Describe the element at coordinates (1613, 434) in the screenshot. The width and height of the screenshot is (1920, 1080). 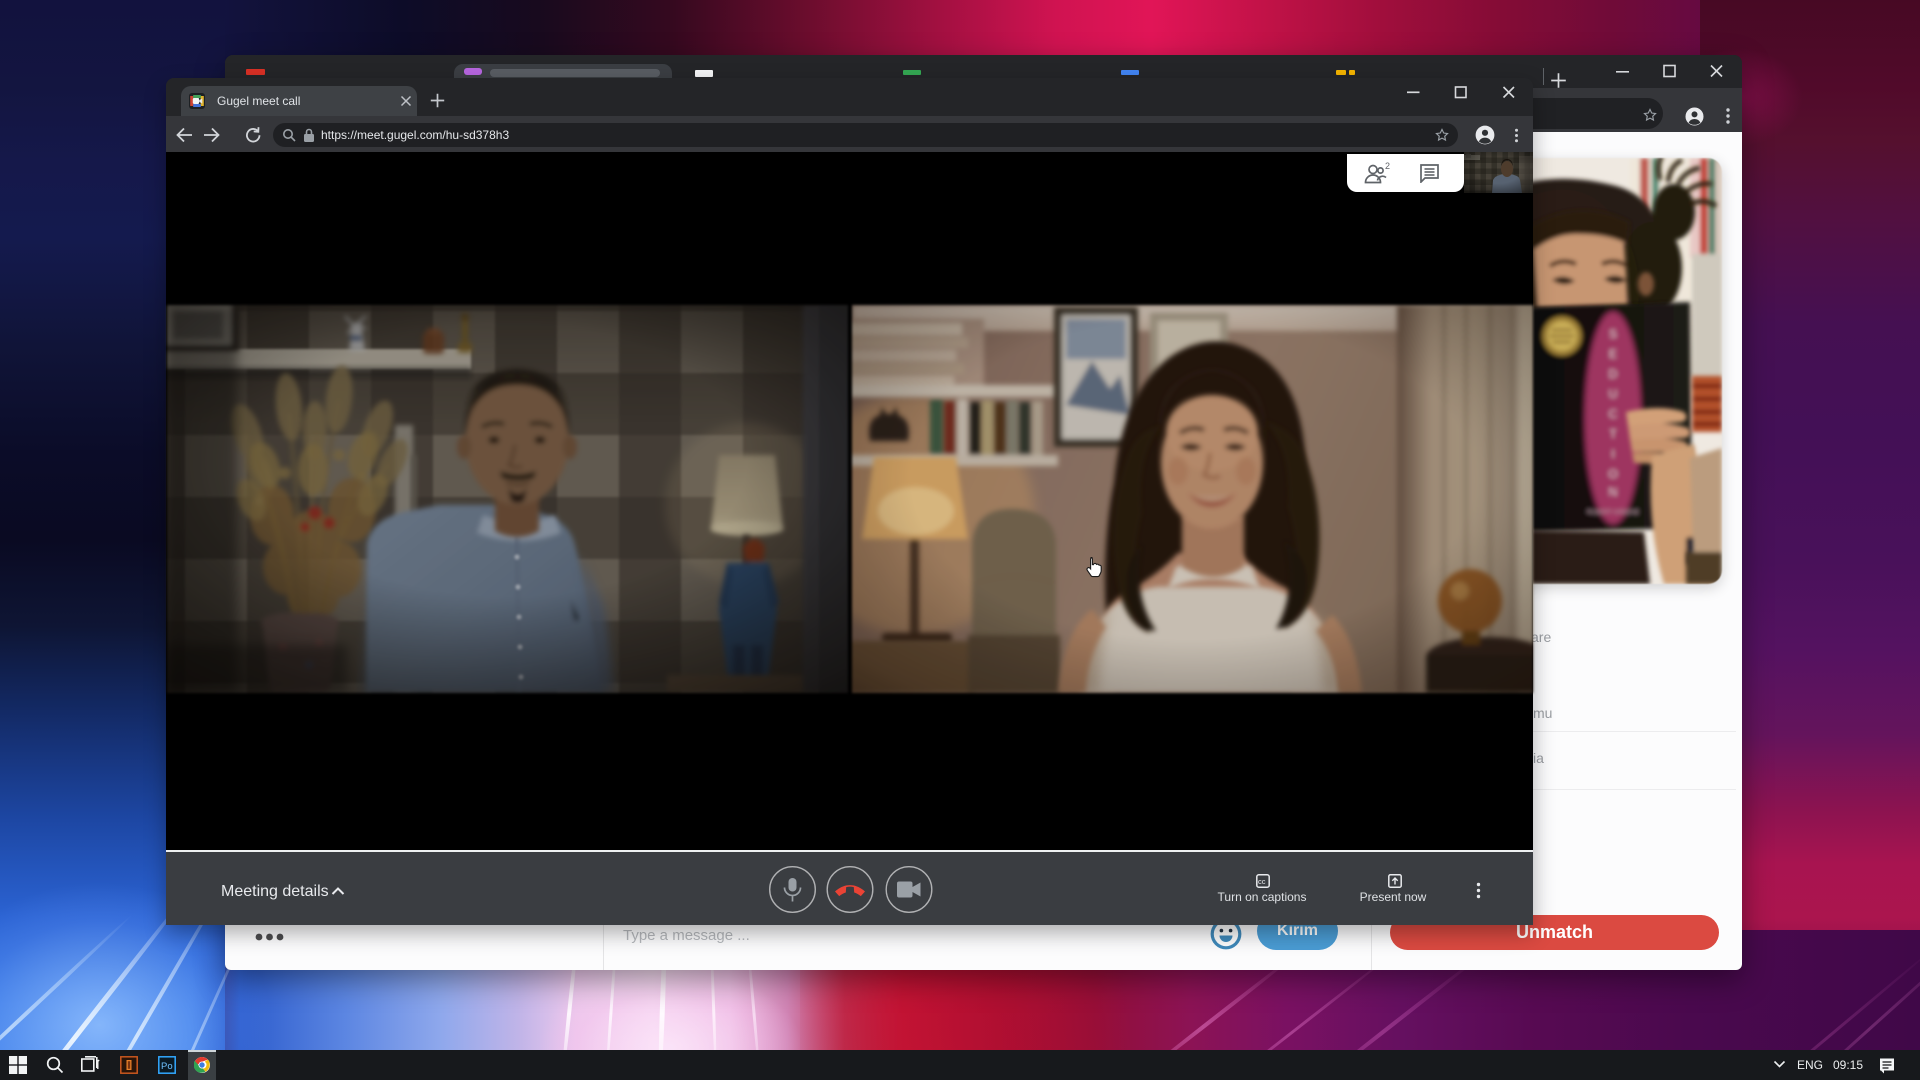
I see `svg-text: T` at that location.